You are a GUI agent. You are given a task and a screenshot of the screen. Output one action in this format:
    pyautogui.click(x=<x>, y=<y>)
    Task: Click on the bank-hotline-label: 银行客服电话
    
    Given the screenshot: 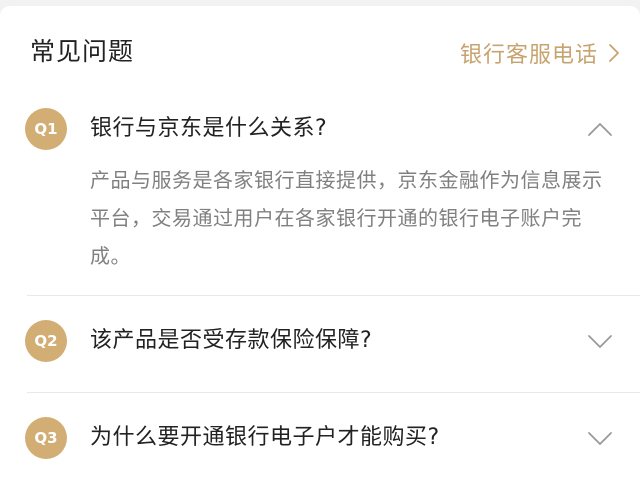 What is the action you would take?
    pyautogui.click(x=528, y=55)
    